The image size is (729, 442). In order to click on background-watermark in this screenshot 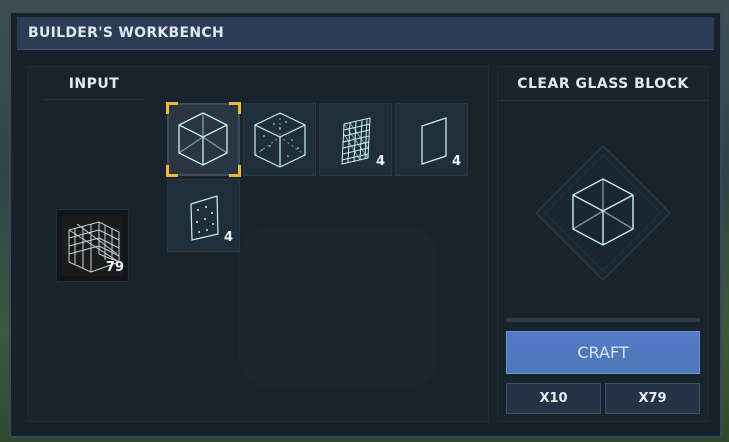, I will do `click(338, 307)`.